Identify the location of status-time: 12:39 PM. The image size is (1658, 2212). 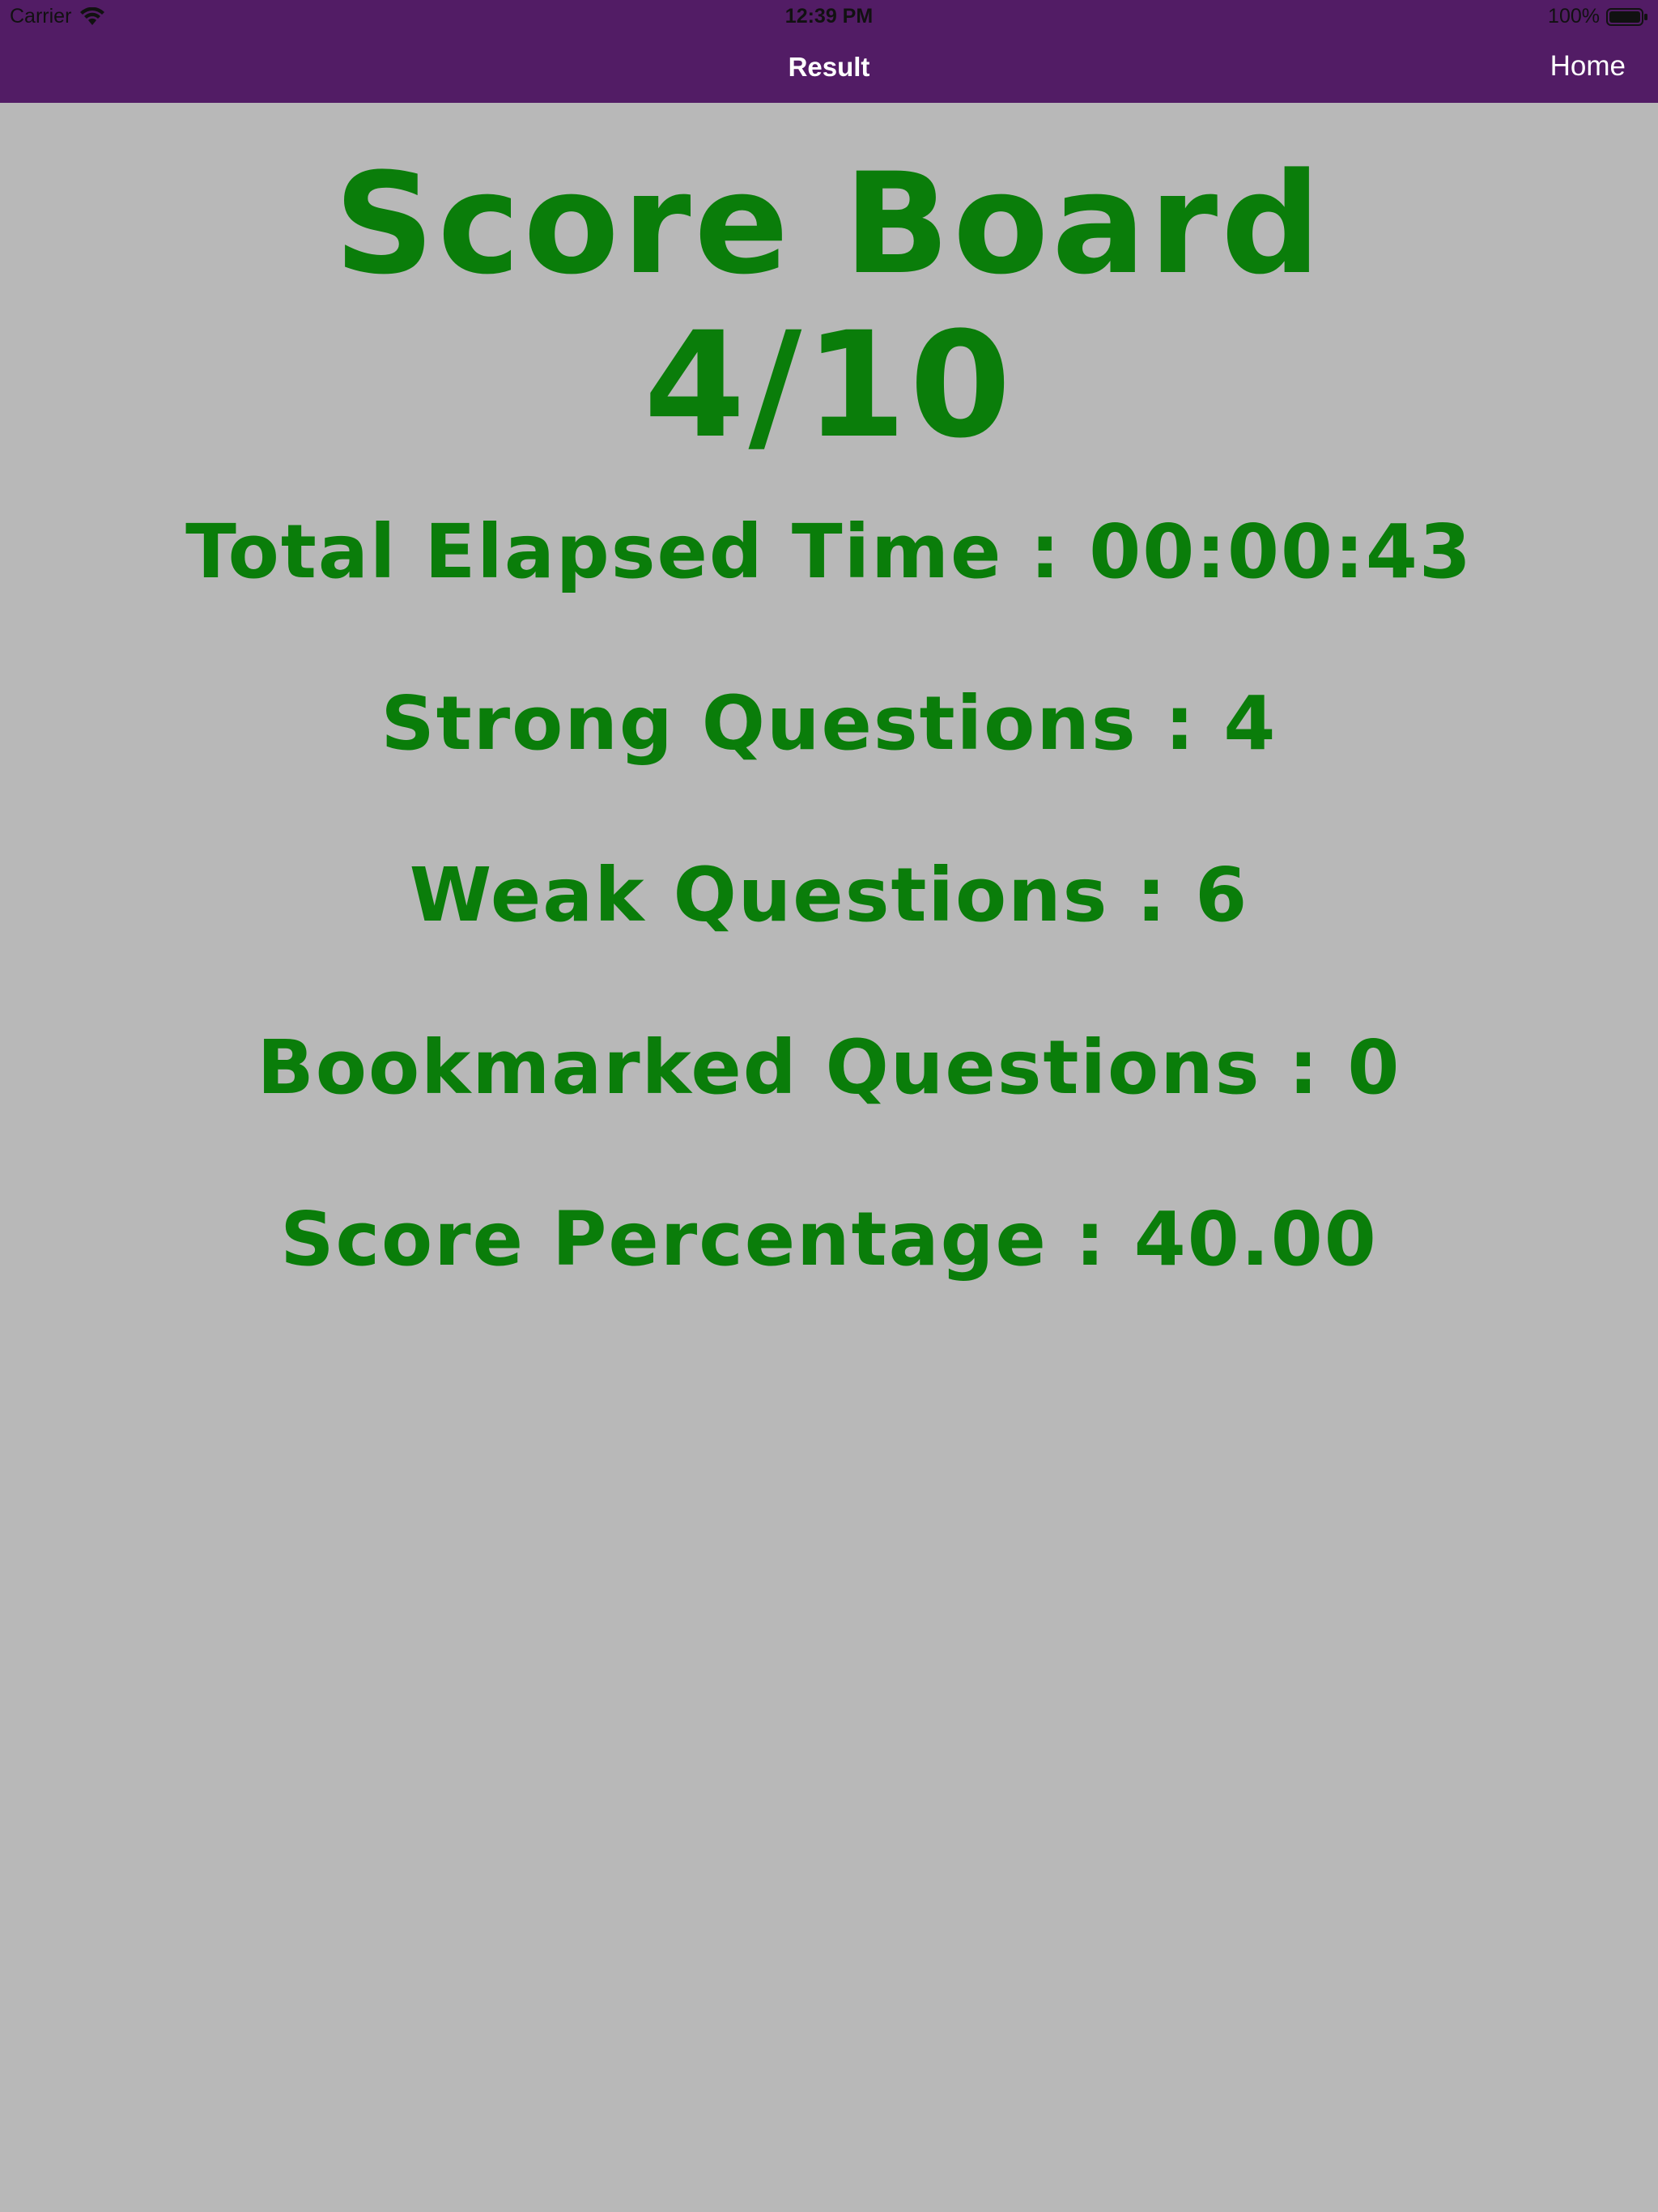
(829, 16).